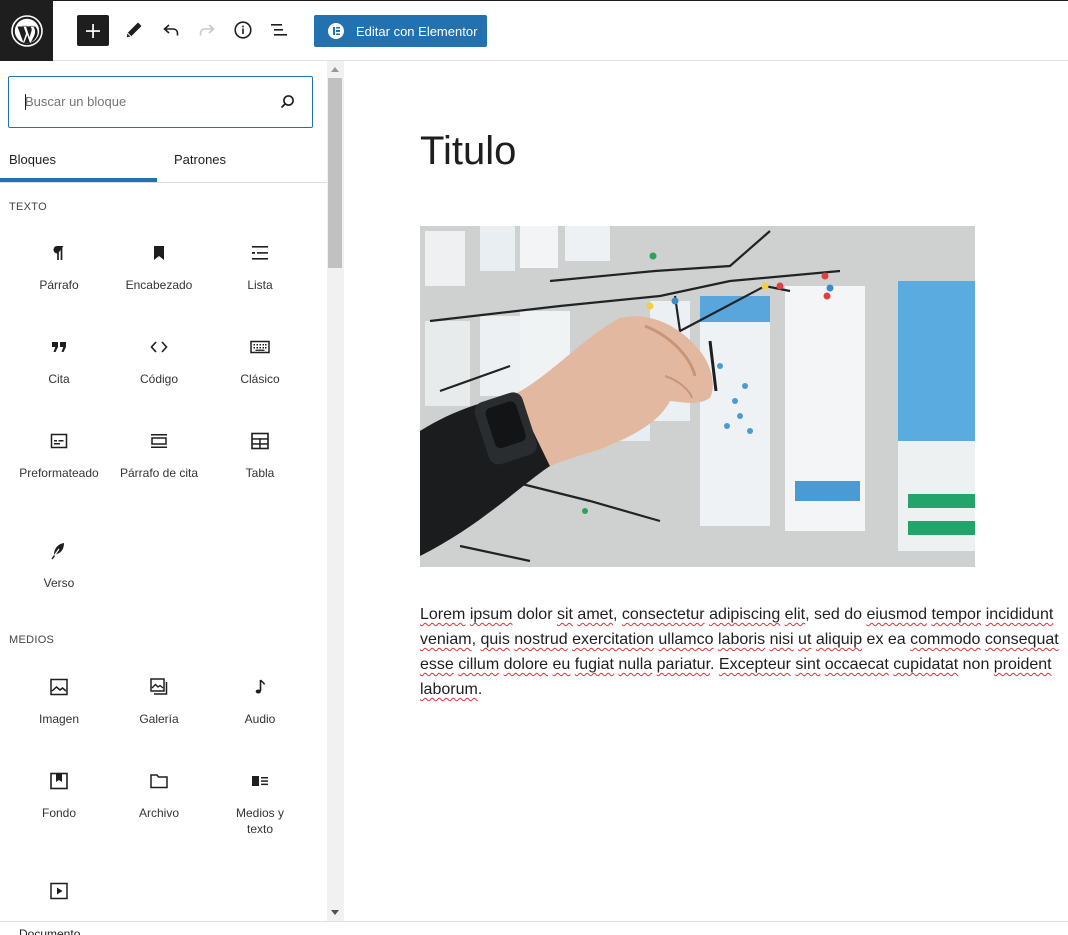  What do you see at coordinates (59, 267) in the screenshot?
I see `block-paragraph: Párrafo` at bounding box center [59, 267].